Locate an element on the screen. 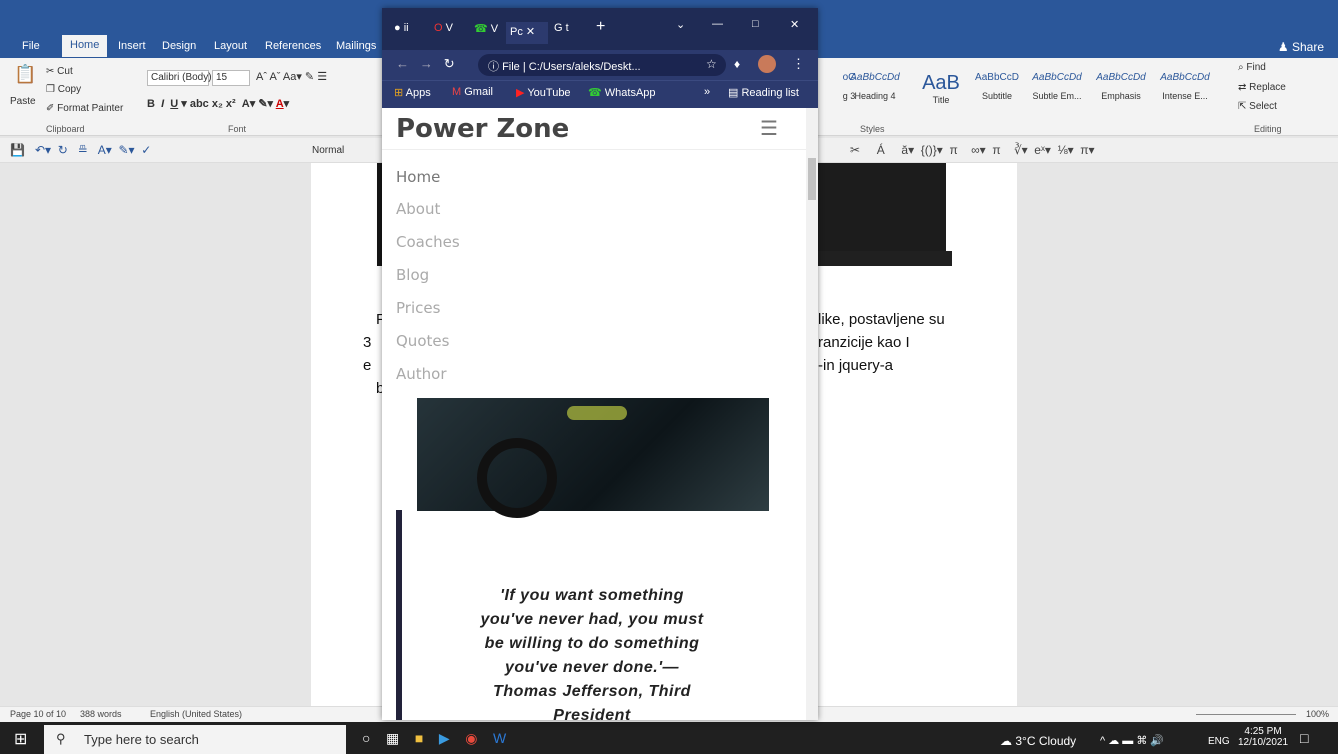 Image resolution: width=1338 pixels, height=754 pixels. word-count: 388 words is located at coordinates (101, 714).